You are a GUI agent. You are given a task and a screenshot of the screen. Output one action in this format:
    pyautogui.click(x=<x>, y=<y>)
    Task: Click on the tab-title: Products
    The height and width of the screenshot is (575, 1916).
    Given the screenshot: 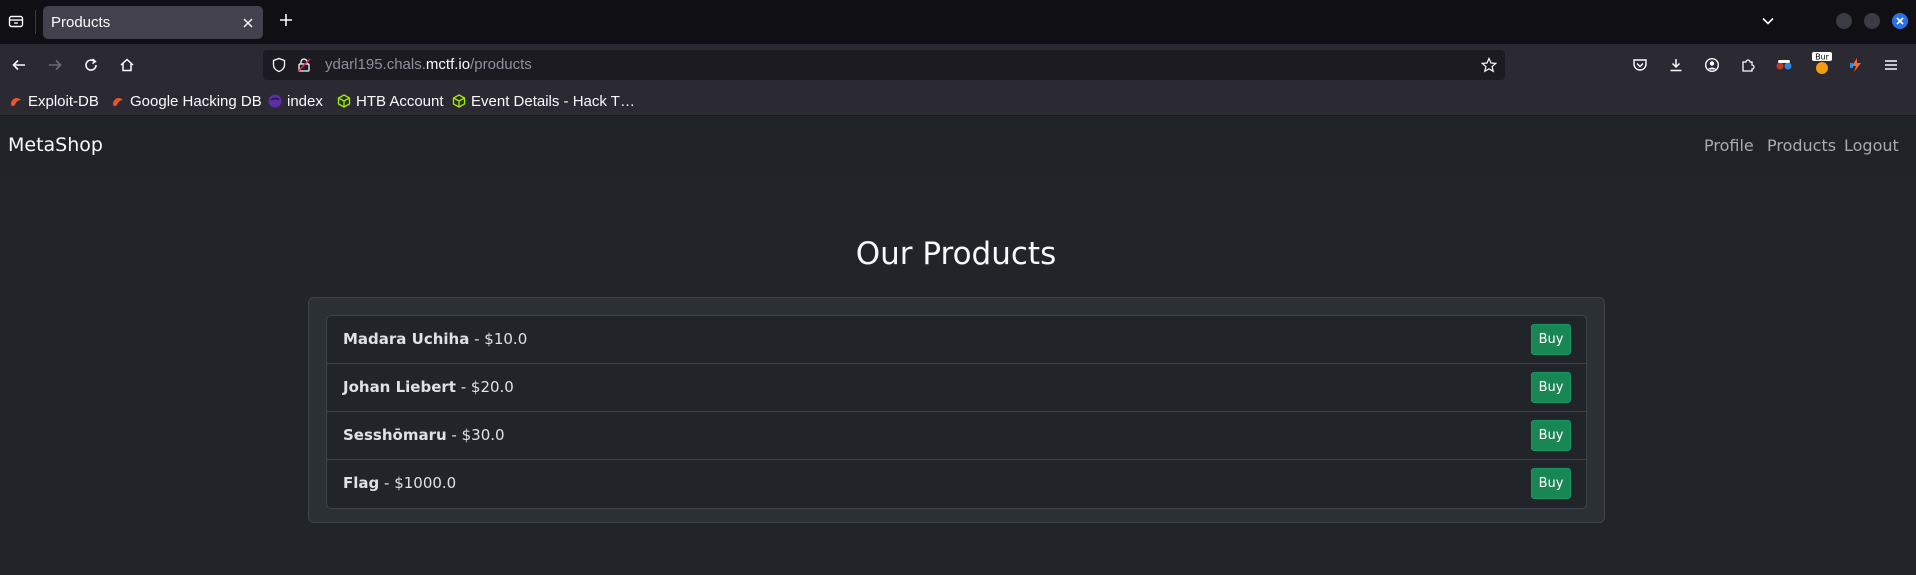 What is the action you would take?
    pyautogui.click(x=81, y=22)
    